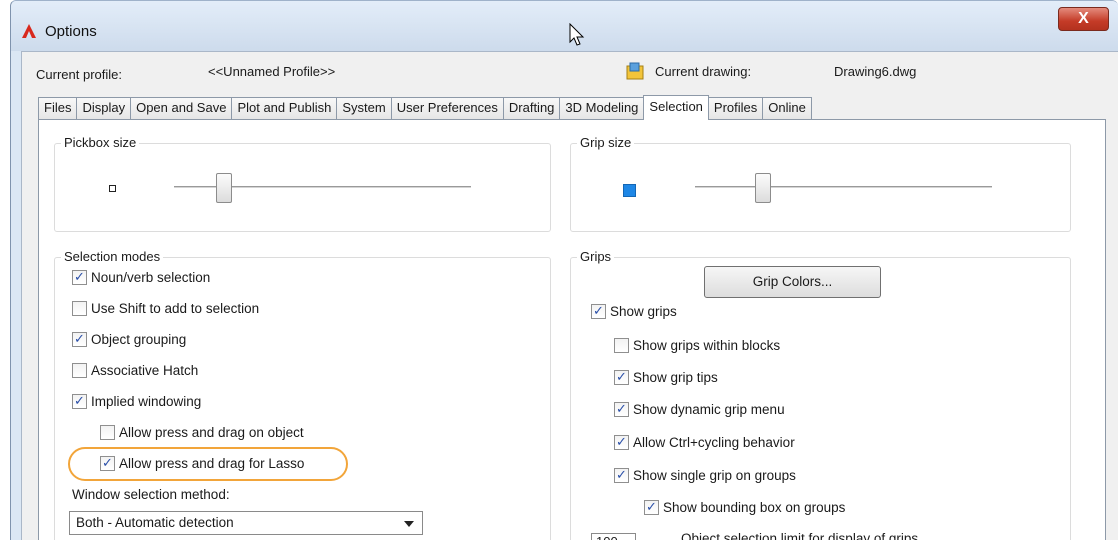  I want to click on associative-hatch-label: Associative Hatch, so click(145, 370).